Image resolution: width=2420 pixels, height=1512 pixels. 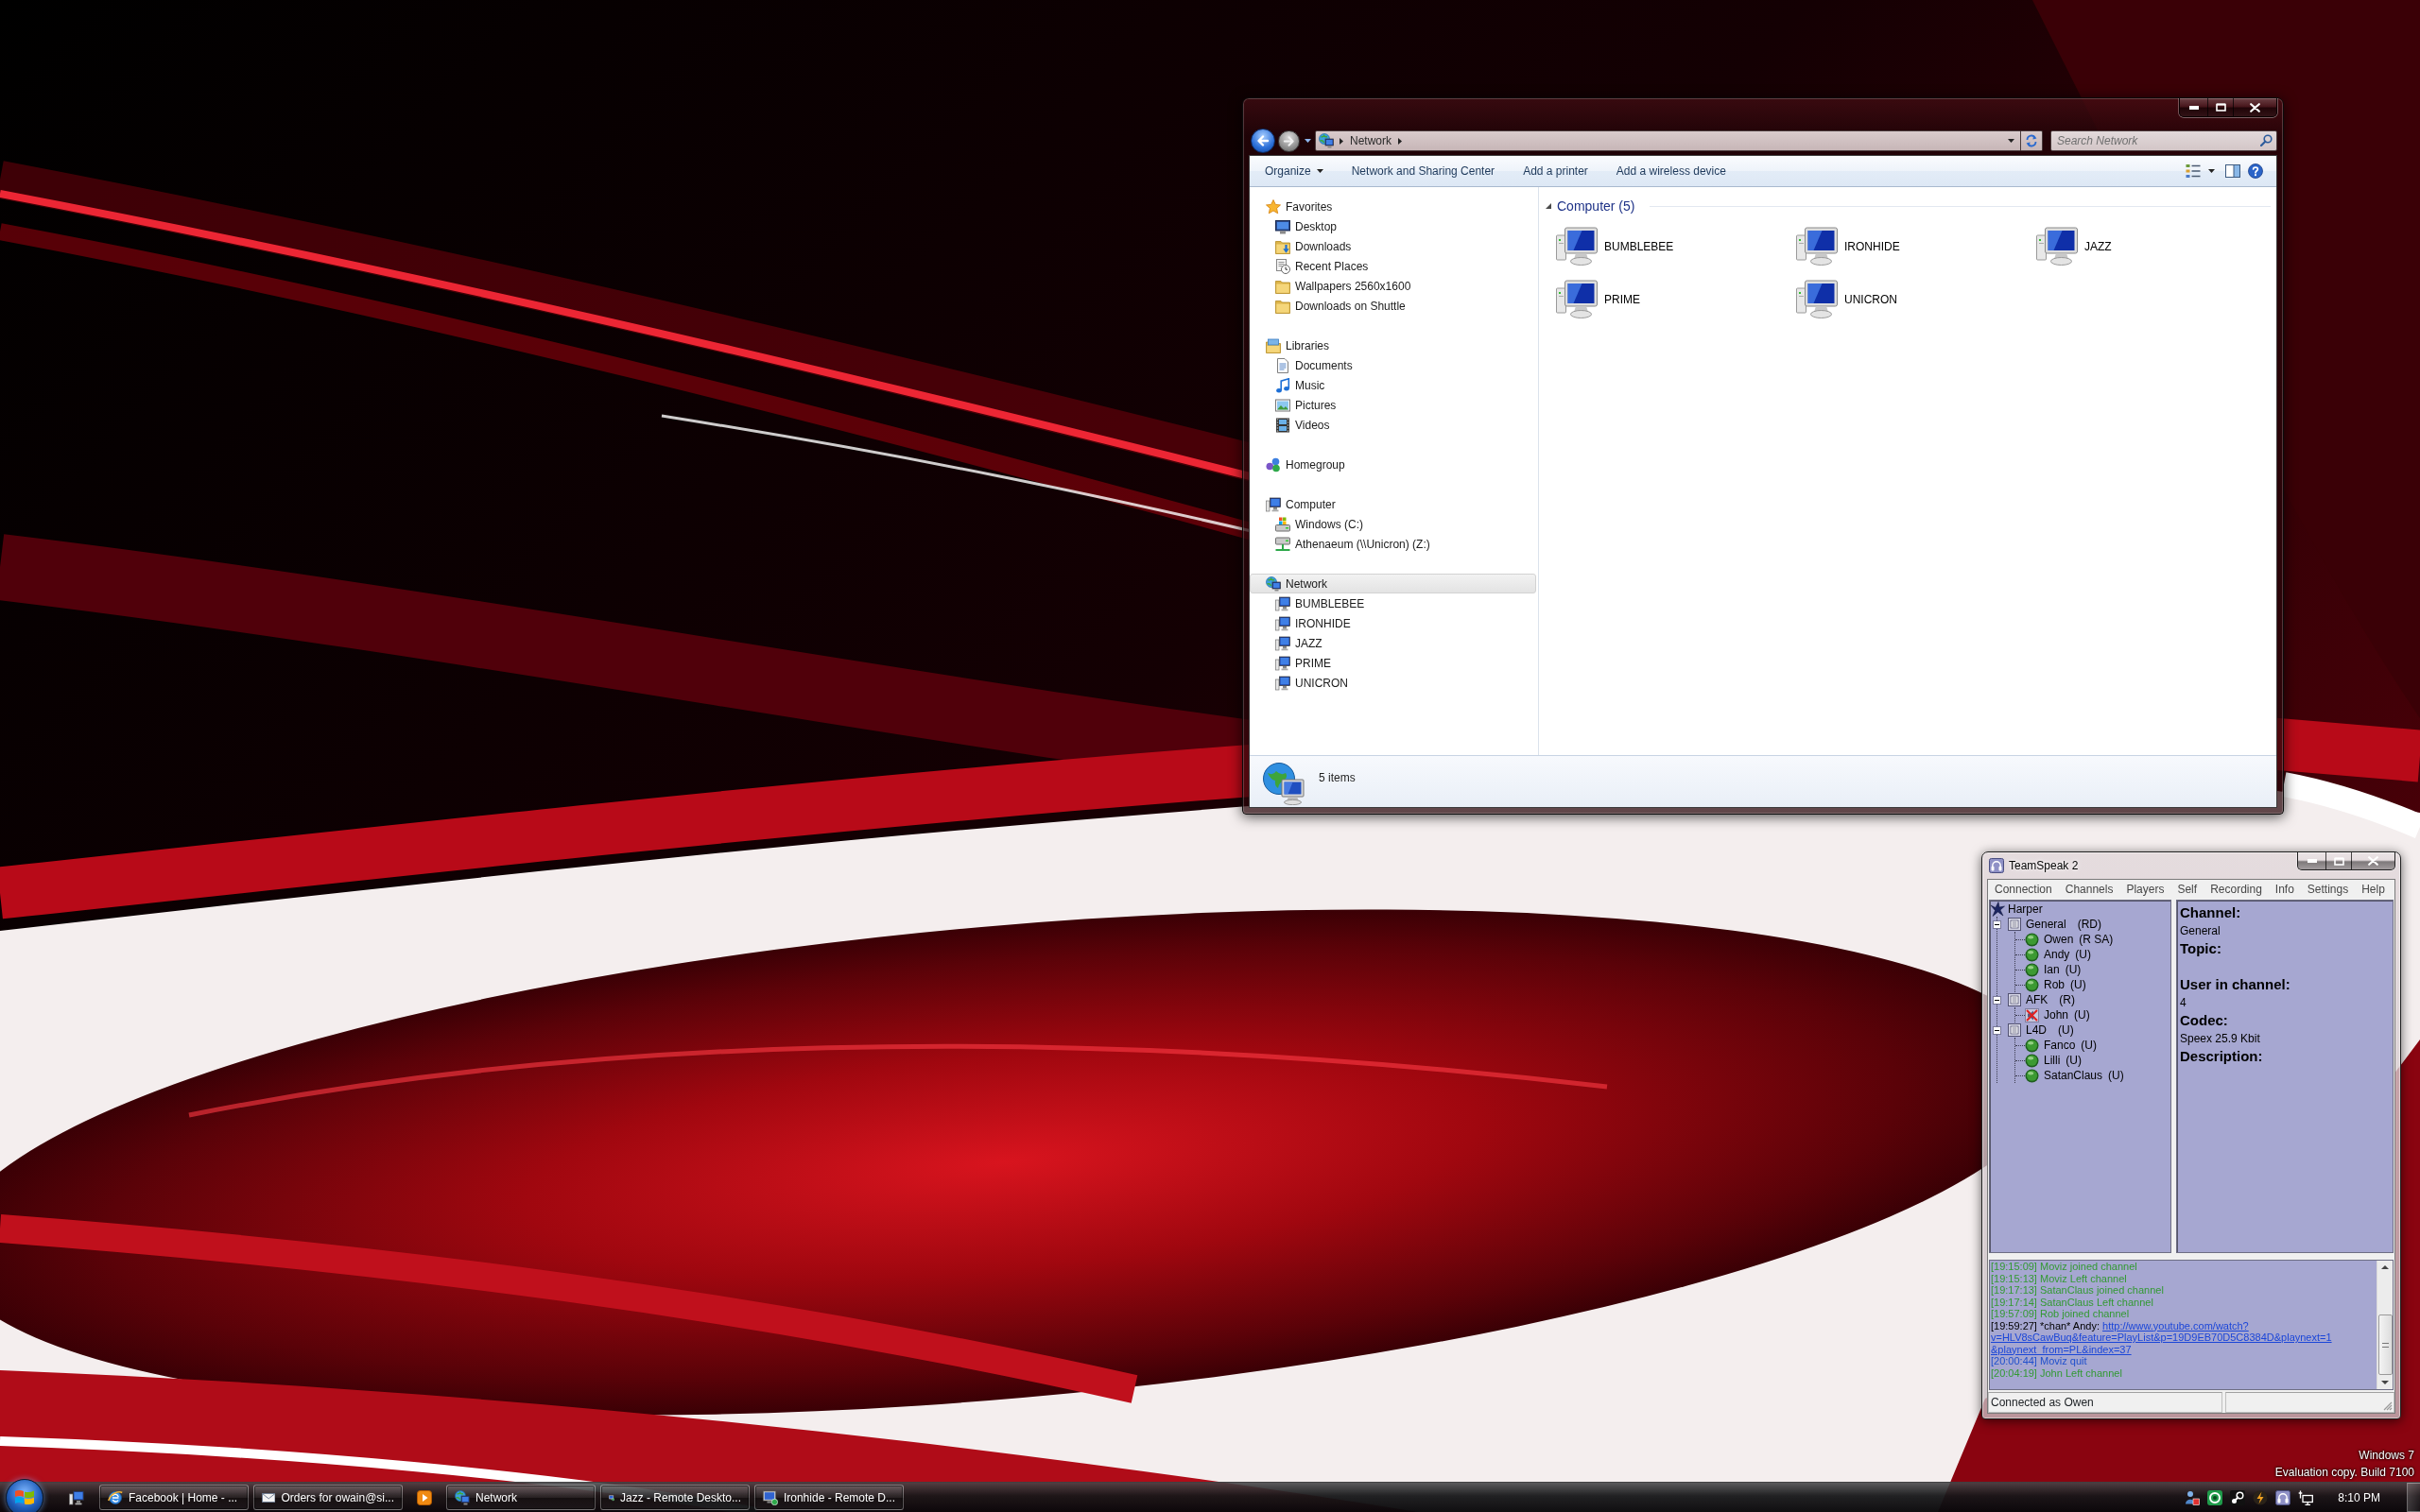 What do you see at coordinates (1548, 206) in the screenshot?
I see `collapse-triangle-icon` at bounding box center [1548, 206].